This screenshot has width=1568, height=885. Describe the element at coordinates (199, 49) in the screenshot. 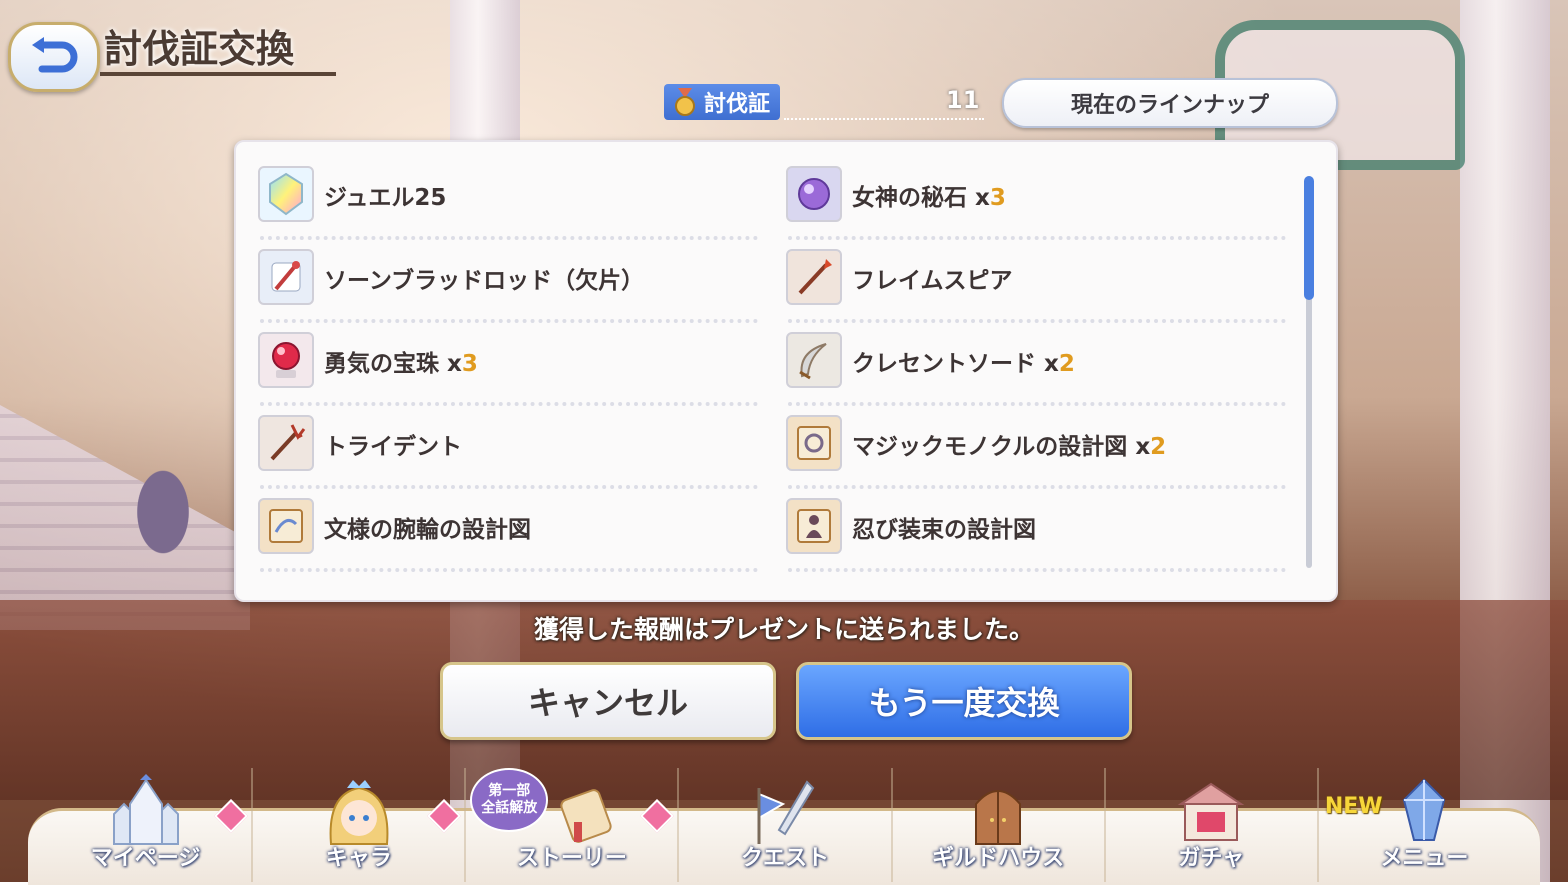

I see `page-title: 討伐証交換` at that location.